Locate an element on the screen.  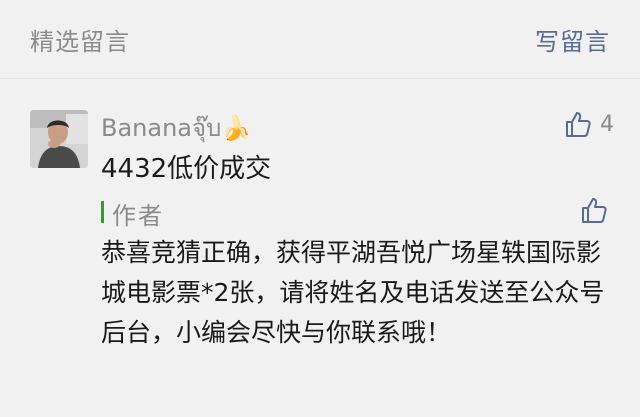
section-title: 精选留言 is located at coordinates (80, 42).